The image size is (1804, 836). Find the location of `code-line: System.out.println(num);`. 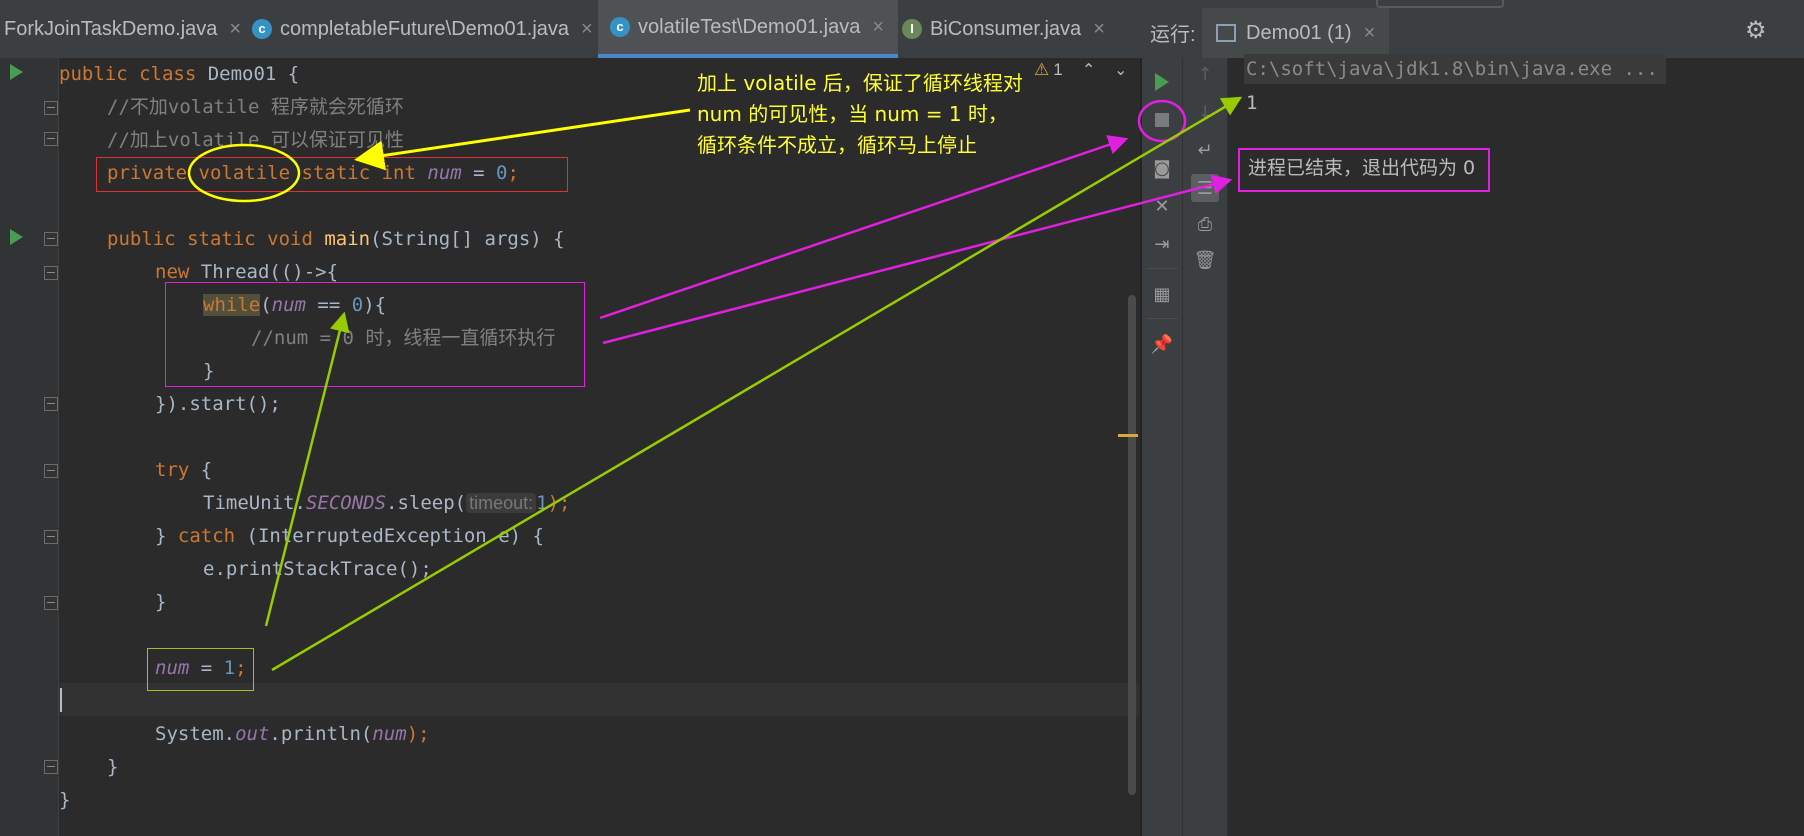

code-line: System.out.println(num); is located at coordinates (292, 734).